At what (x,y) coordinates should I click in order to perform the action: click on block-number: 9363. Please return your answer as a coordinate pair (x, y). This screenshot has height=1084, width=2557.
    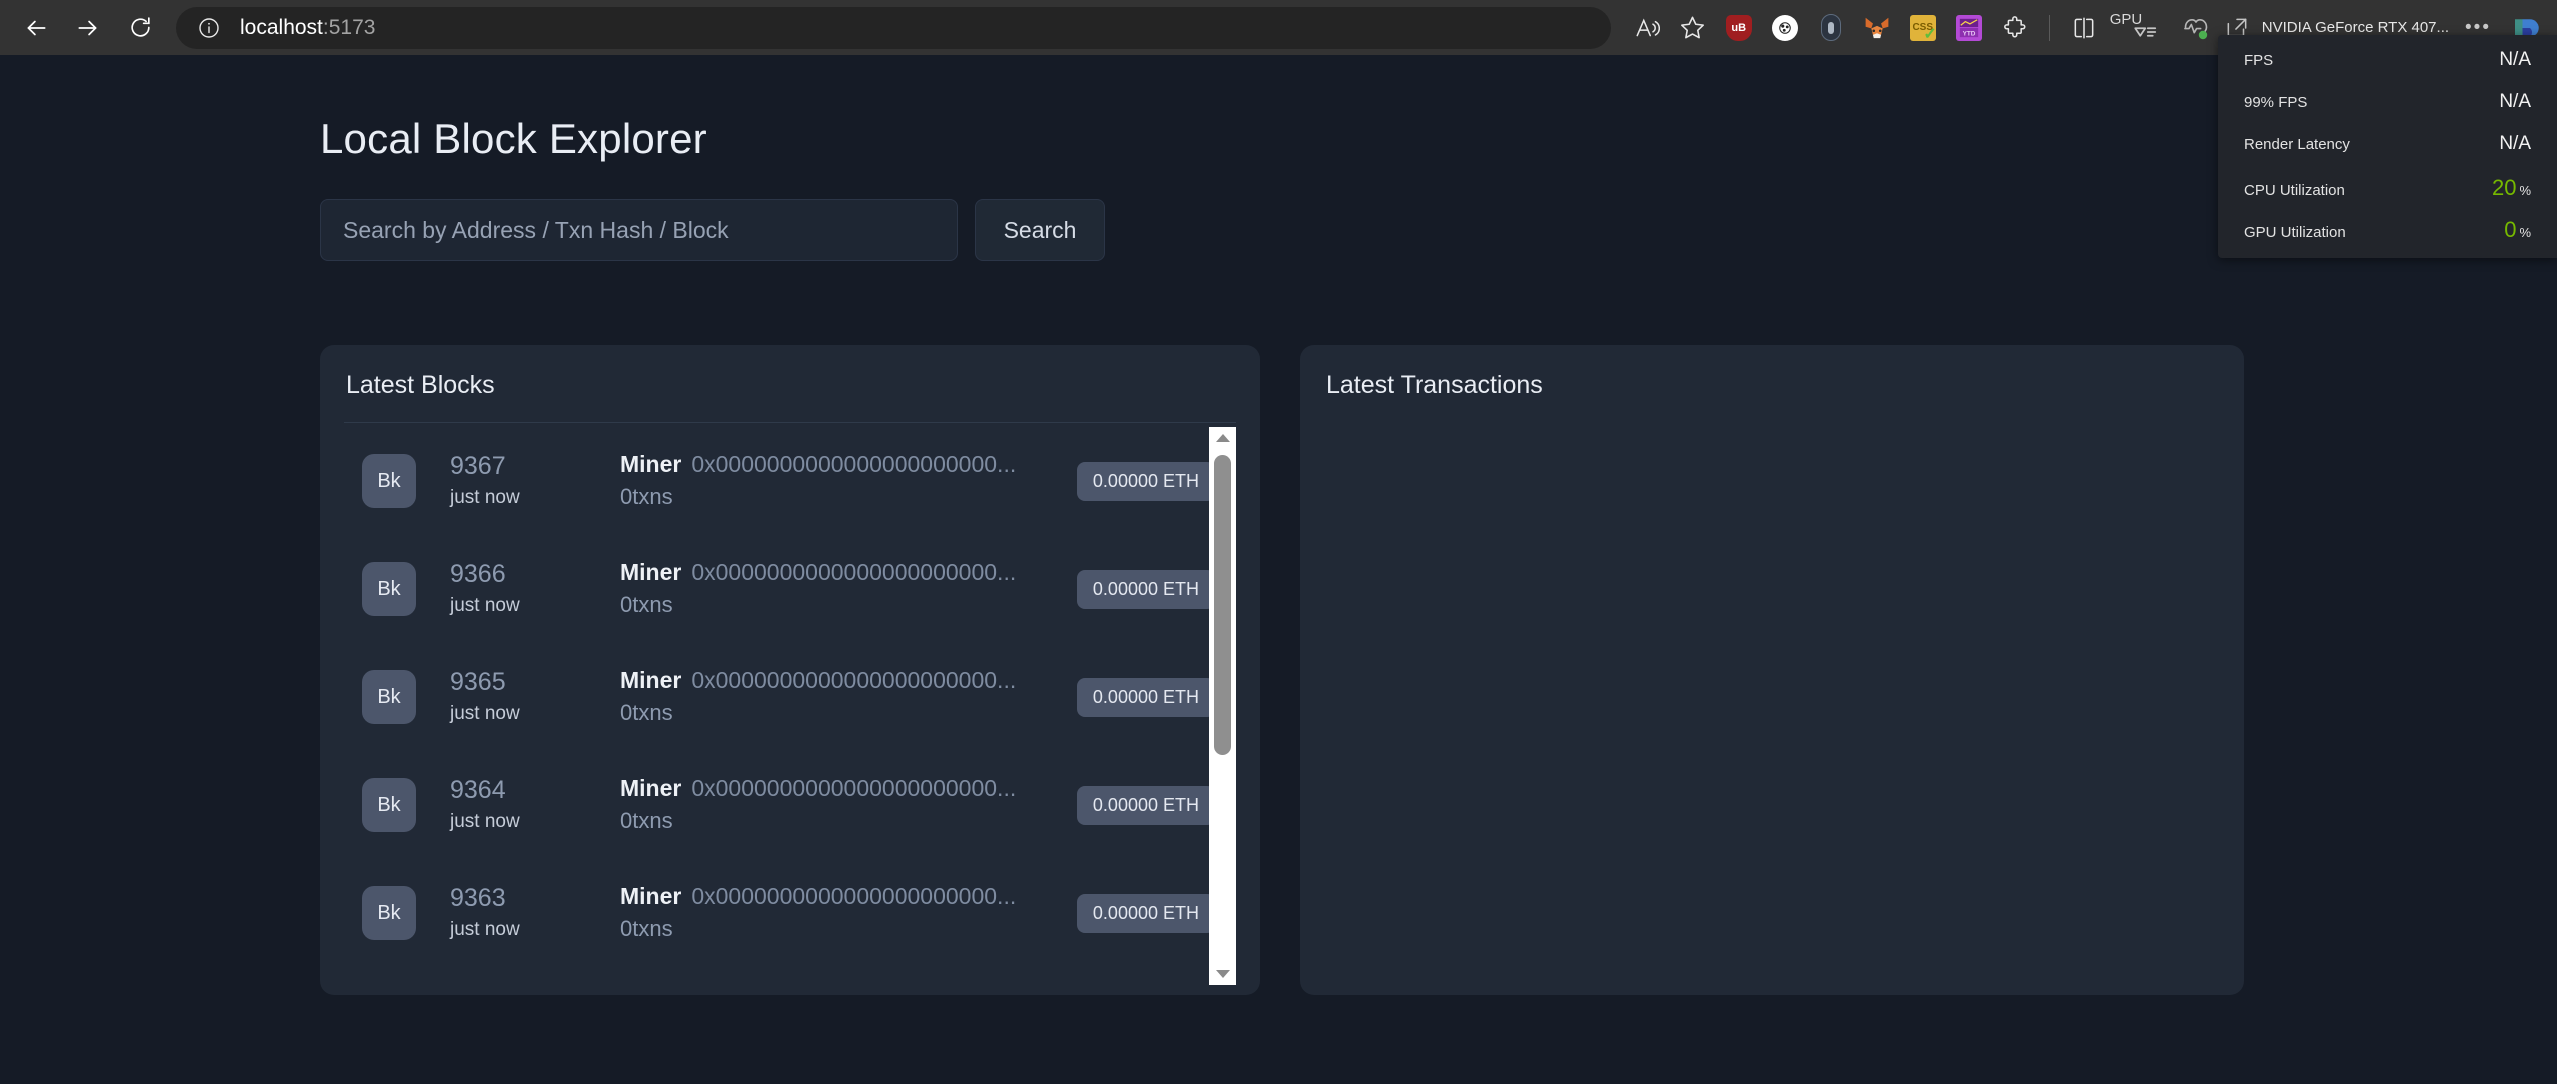
    Looking at the image, I should click on (535, 899).